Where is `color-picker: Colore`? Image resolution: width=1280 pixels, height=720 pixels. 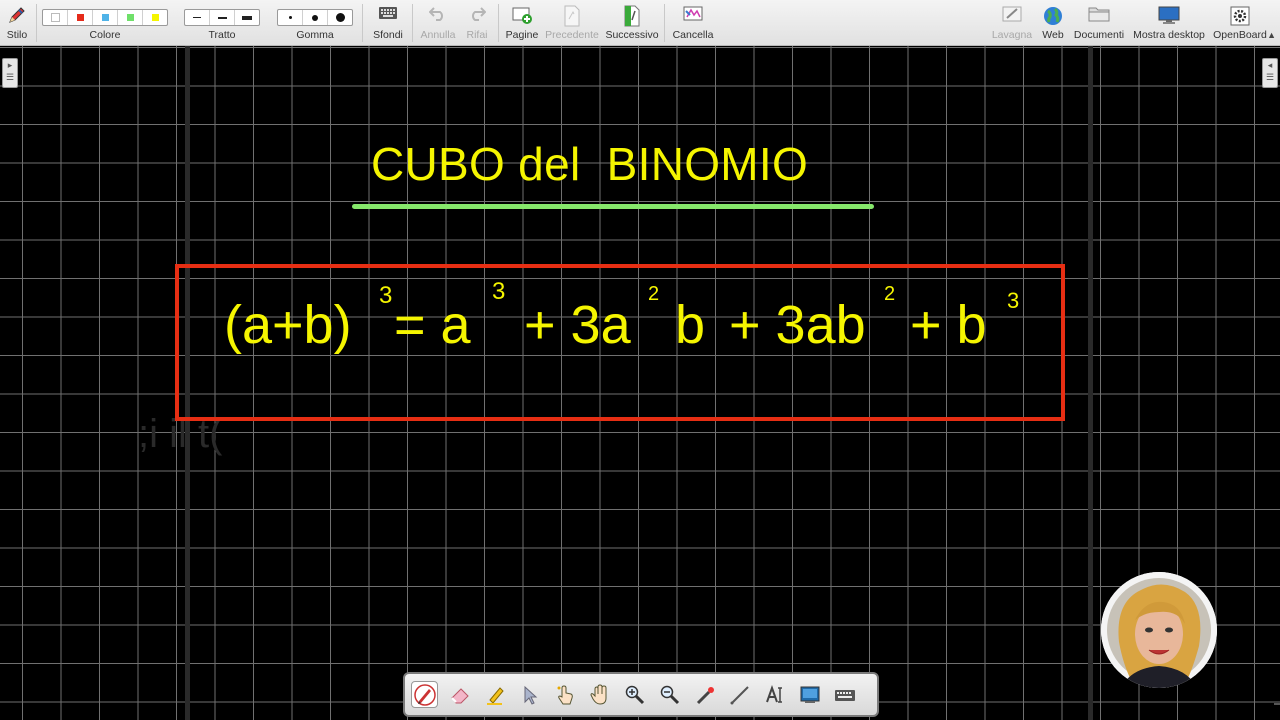
color-picker: Colore is located at coordinates (105, 23).